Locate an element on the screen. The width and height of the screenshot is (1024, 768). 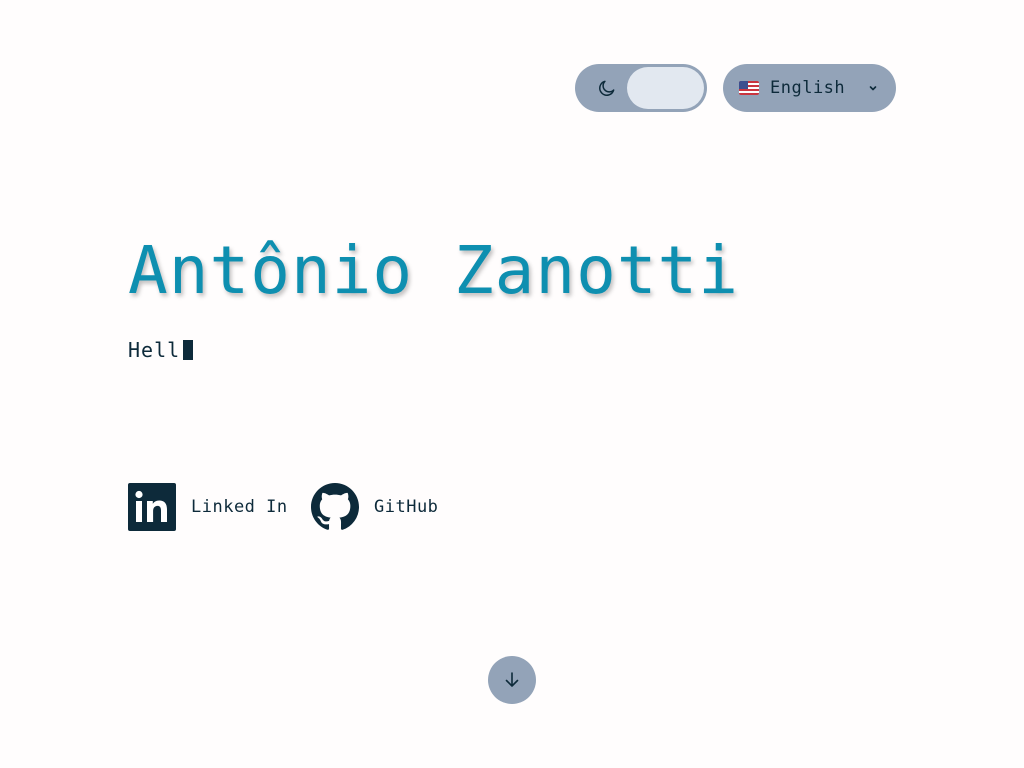
language-label: English is located at coordinates (808, 88).